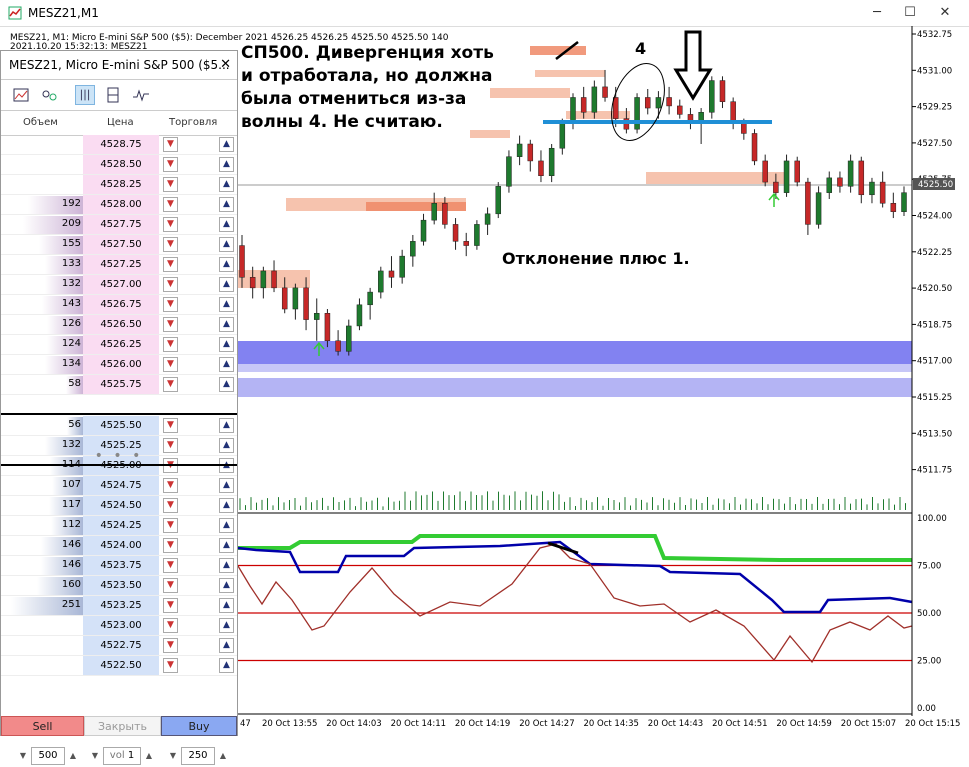 The image size is (969, 767). I want to click on vol-increase-arrow: ▲, so click(149, 756).